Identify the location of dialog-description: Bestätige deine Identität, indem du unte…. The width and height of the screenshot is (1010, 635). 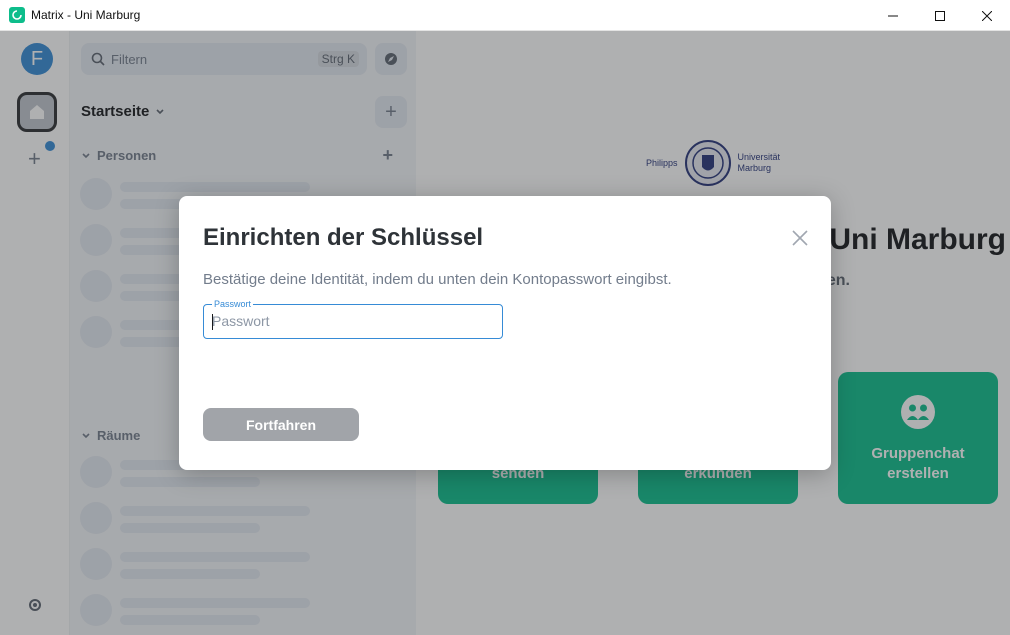
(437, 279).